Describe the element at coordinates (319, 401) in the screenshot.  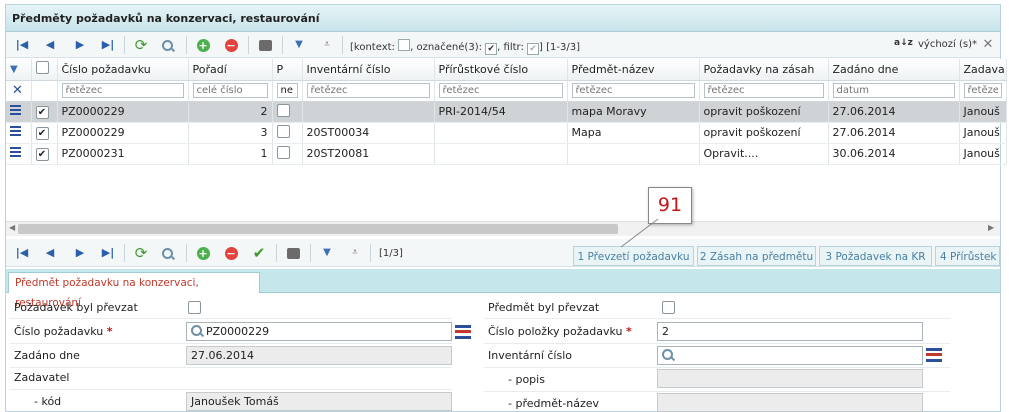
I see `kod-field: Janoušek Tomáš` at that location.